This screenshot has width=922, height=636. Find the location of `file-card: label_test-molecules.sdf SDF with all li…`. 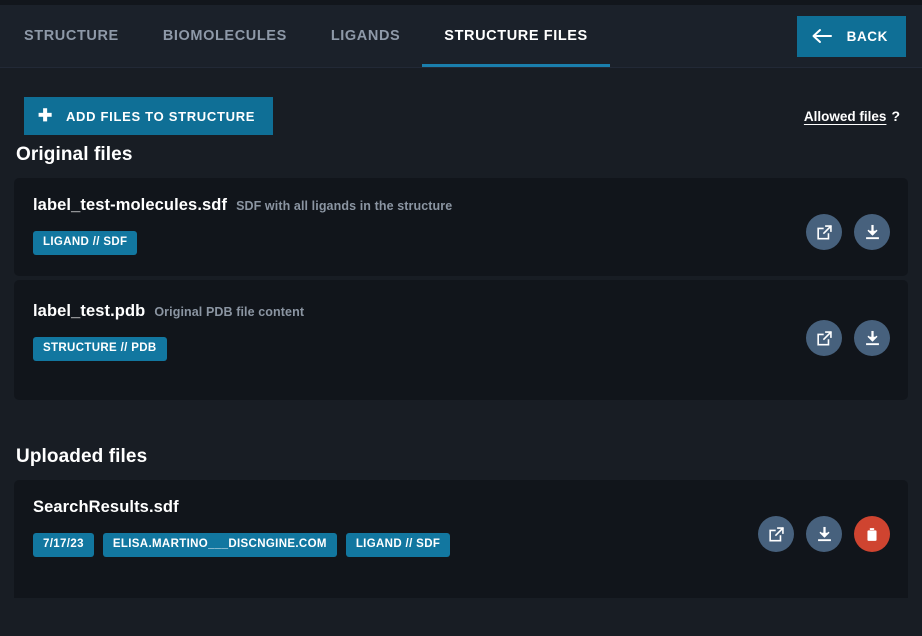

file-card: label_test-molecules.sdf SDF with all li… is located at coordinates (461, 227).